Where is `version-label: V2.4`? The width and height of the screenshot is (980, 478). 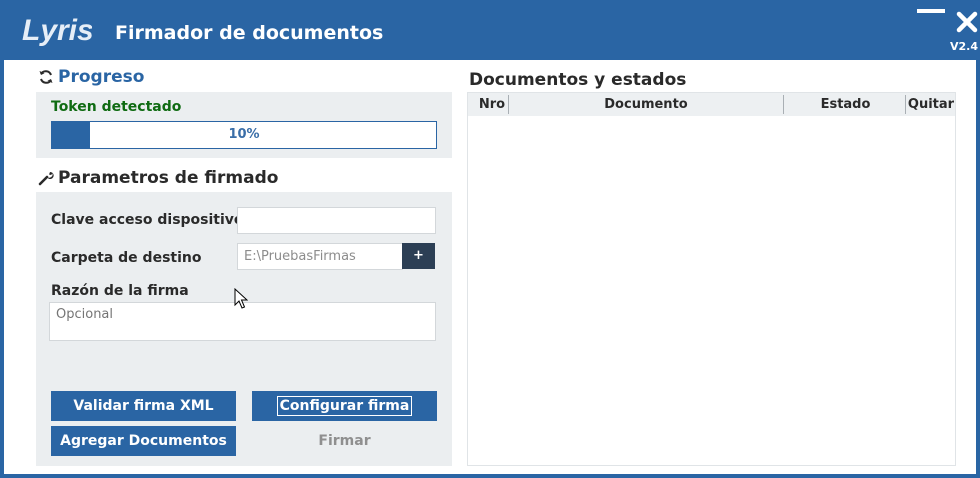
version-label: V2.4 is located at coordinates (964, 46).